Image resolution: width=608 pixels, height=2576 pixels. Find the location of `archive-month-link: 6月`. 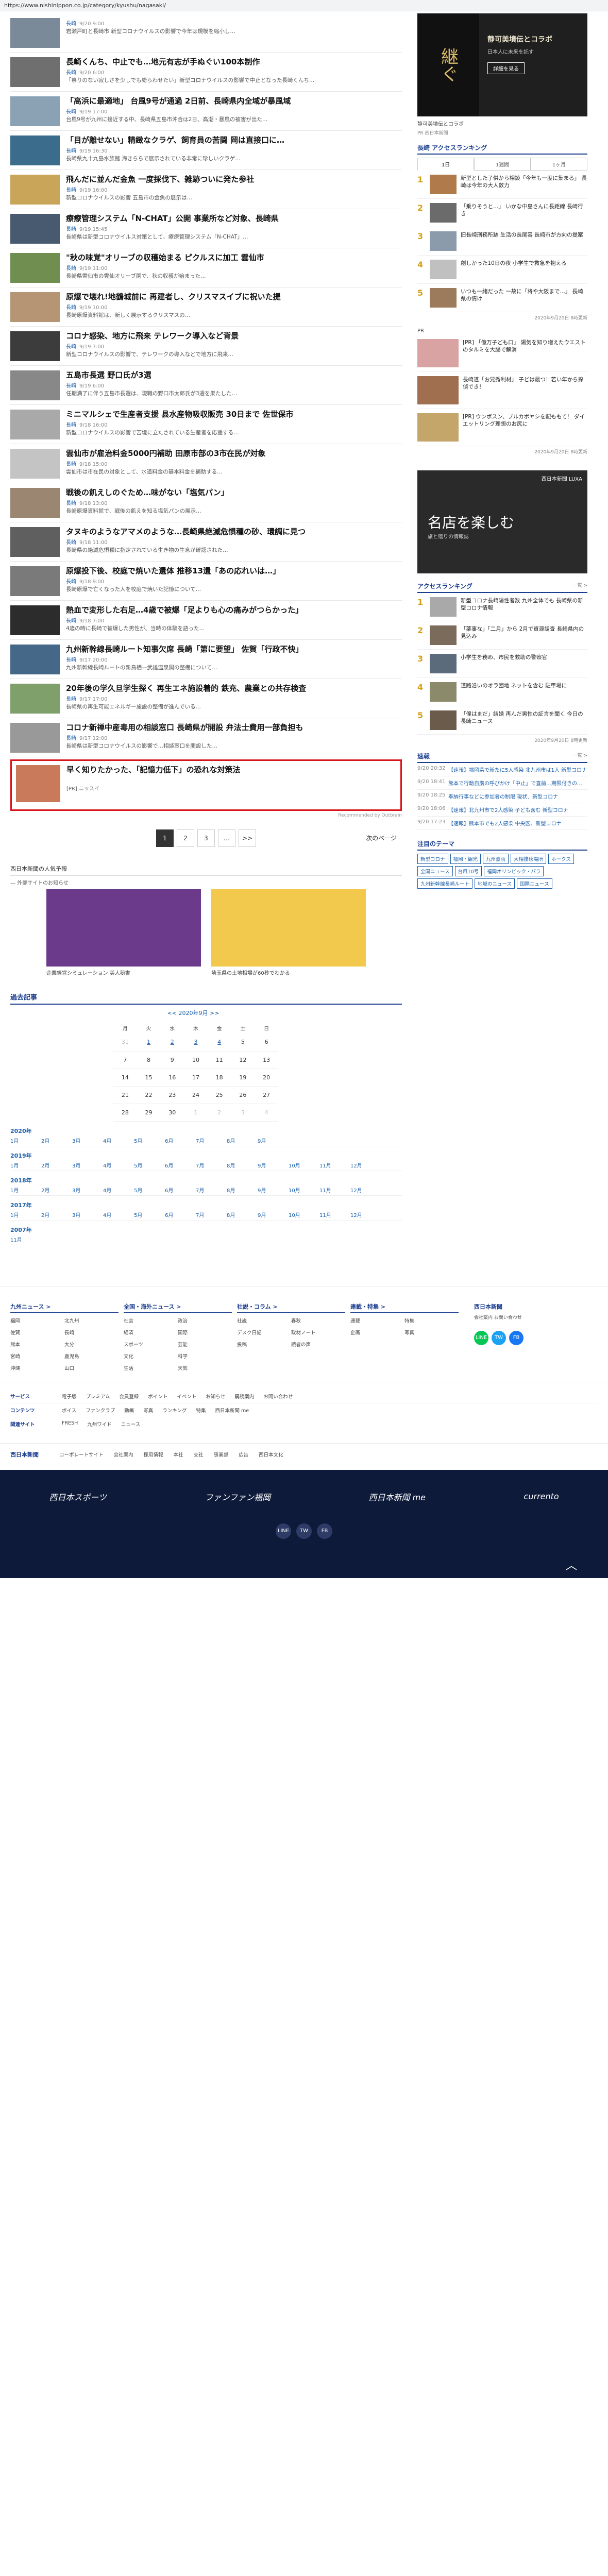

archive-month-link: 6月 is located at coordinates (180, 1214).